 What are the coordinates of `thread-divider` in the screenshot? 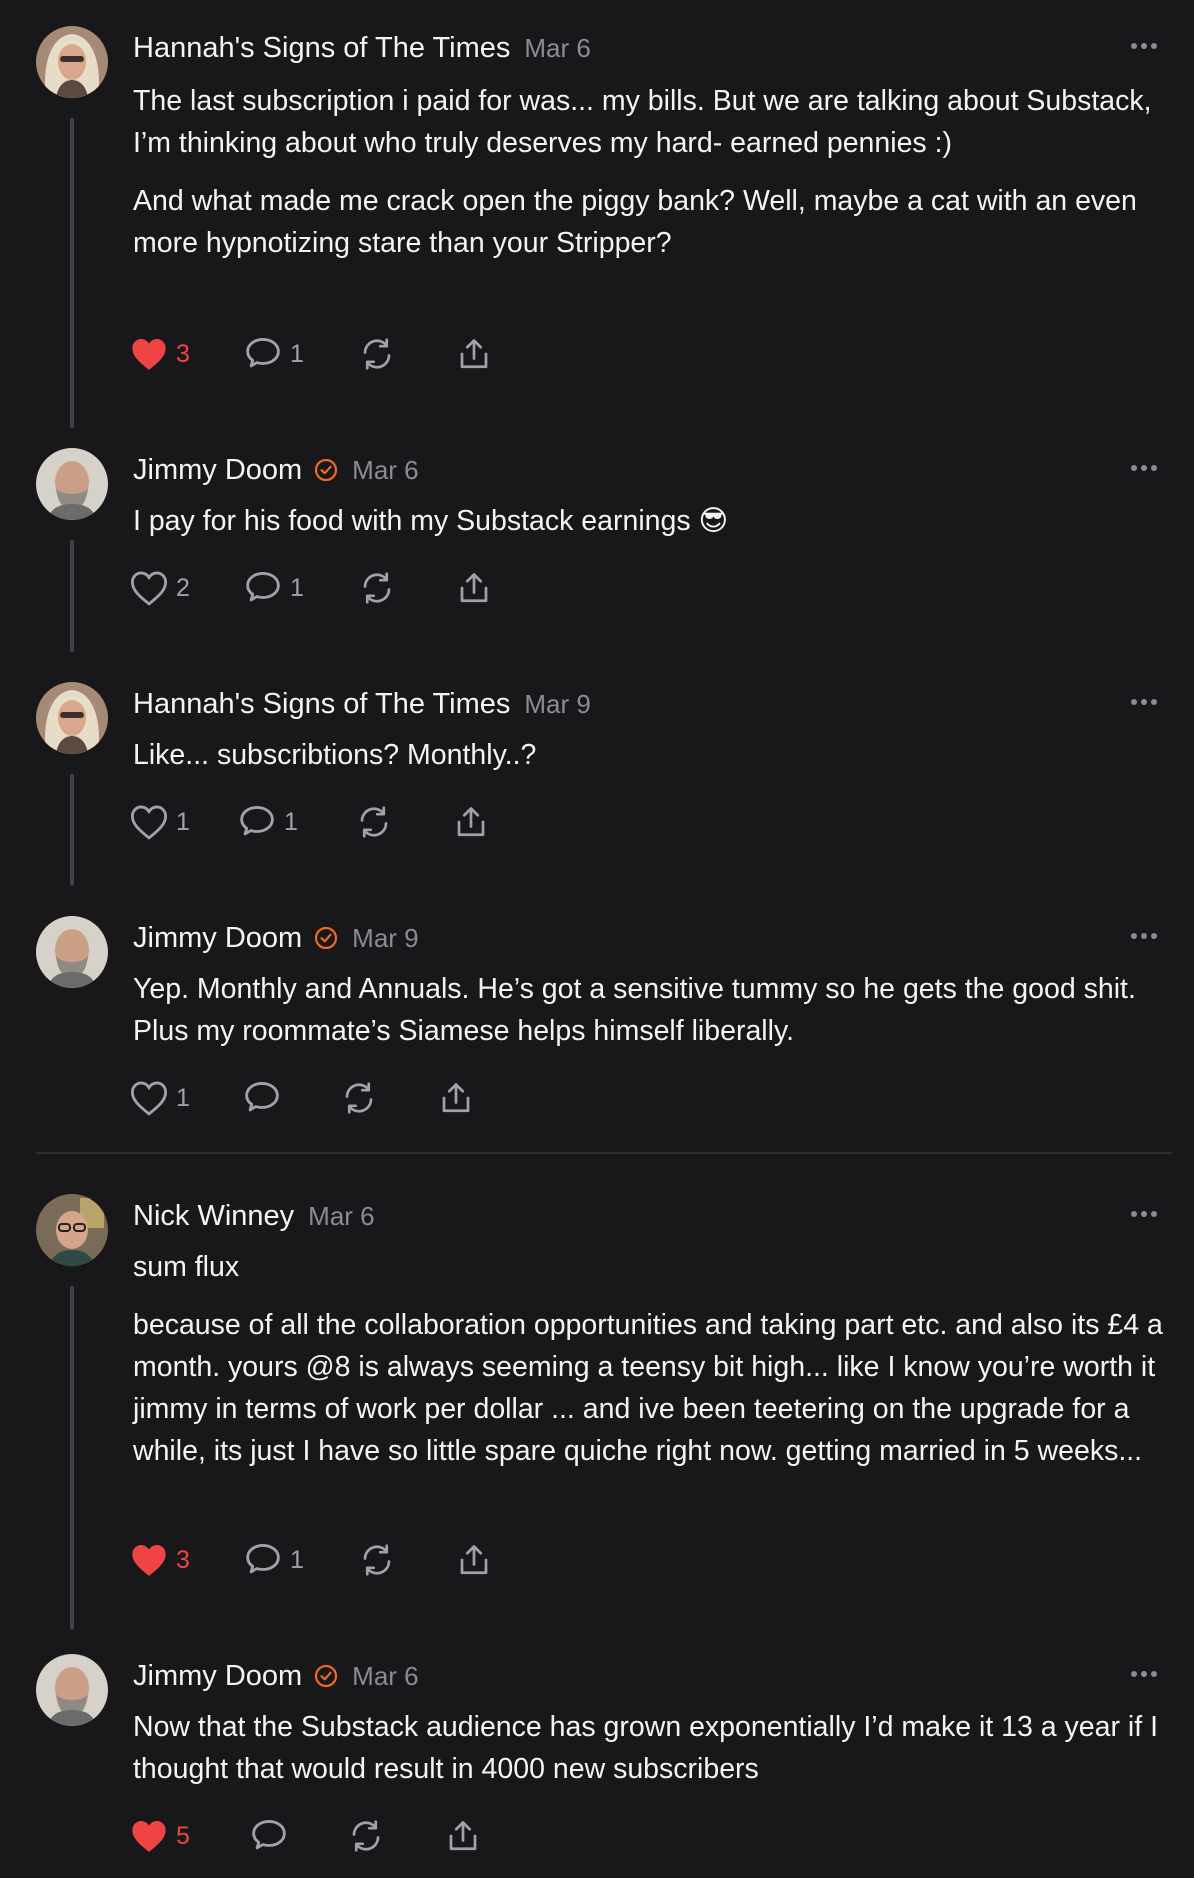 It's located at (604, 1153).